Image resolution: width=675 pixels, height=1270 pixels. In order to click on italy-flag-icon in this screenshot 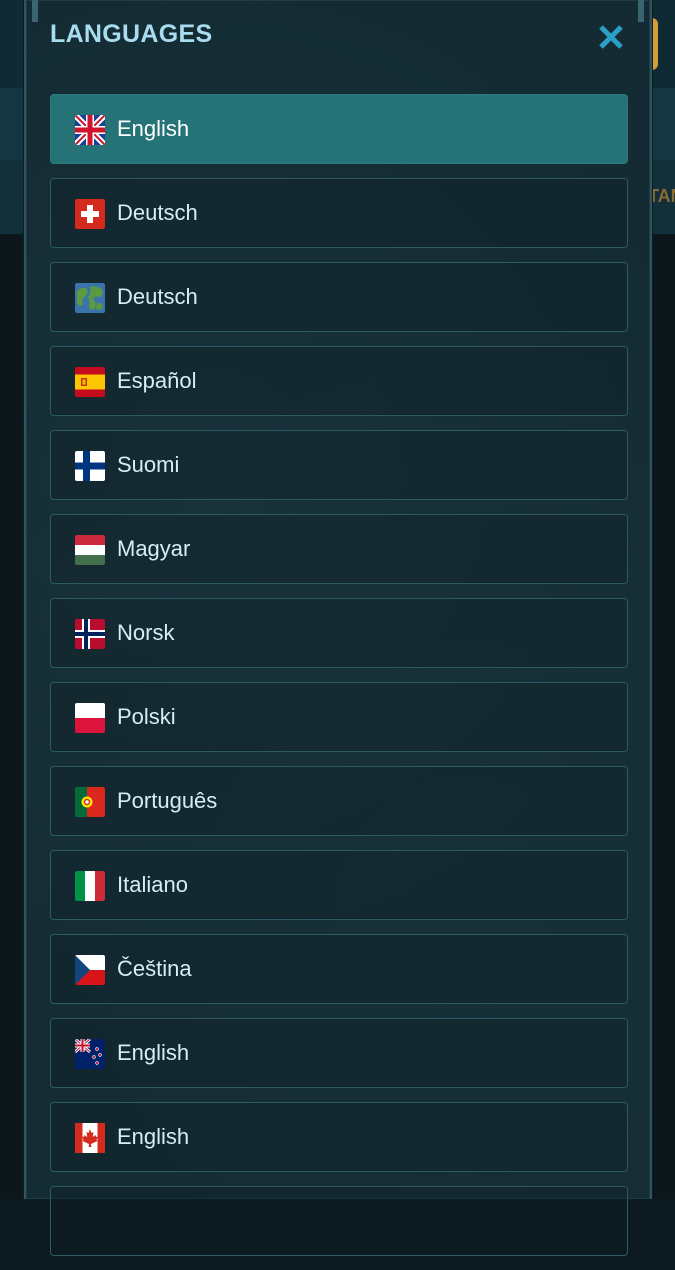, I will do `click(90, 886)`.